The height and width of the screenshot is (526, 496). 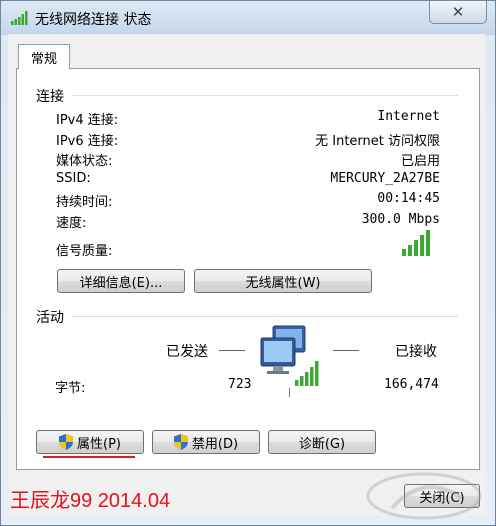 What do you see at coordinates (187, 352) in the screenshot?
I see `sent-label: 已发送` at bounding box center [187, 352].